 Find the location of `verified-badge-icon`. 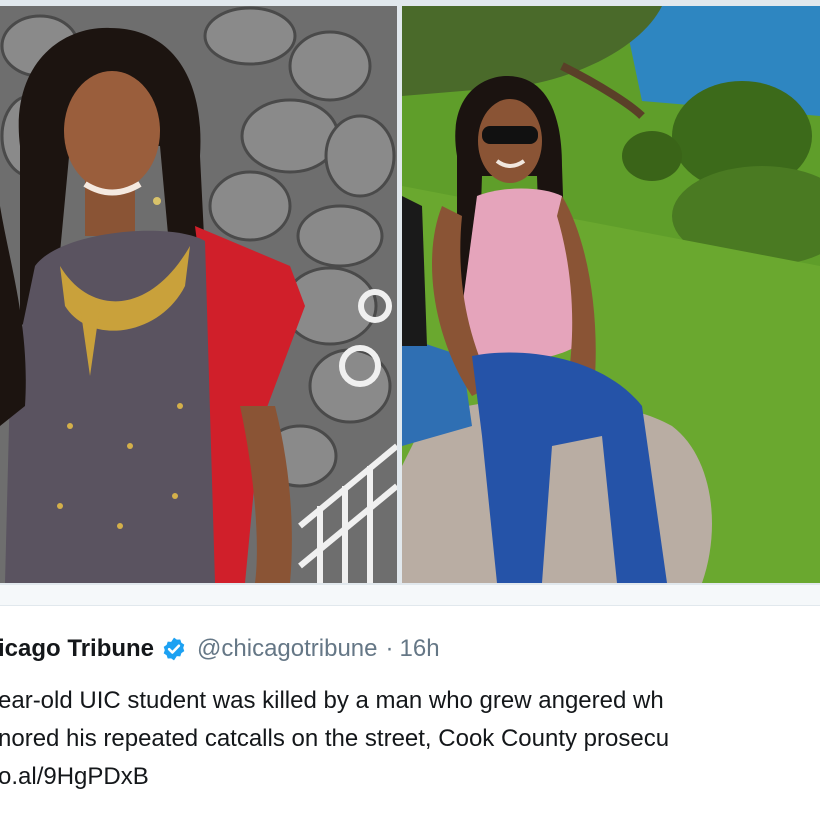

verified-badge-icon is located at coordinates (174, 649).